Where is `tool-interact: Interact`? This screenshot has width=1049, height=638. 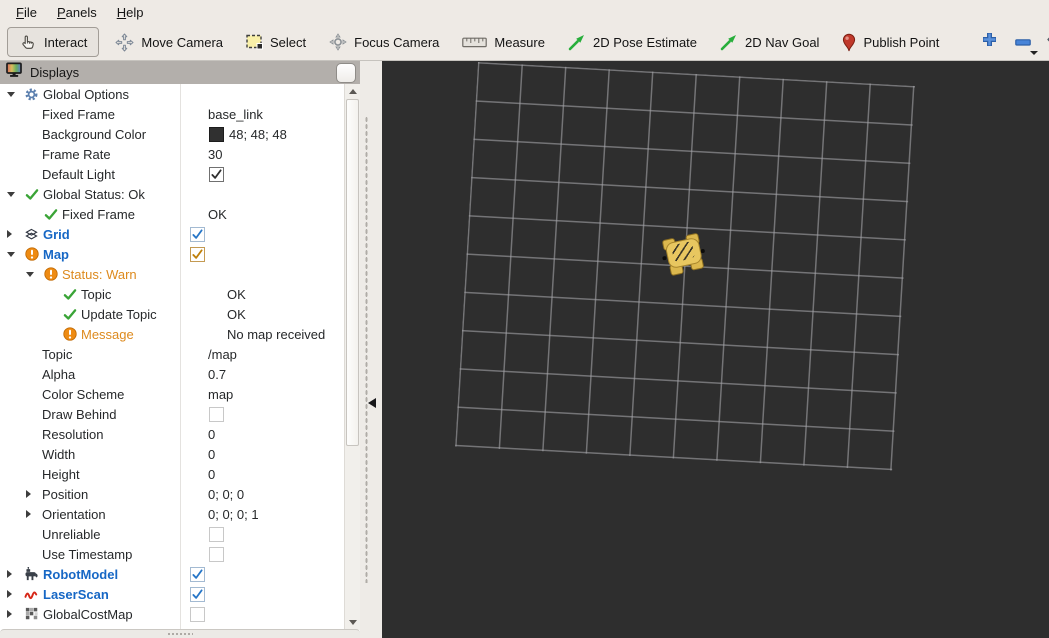
tool-interact: Interact is located at coordinates (53, 42).